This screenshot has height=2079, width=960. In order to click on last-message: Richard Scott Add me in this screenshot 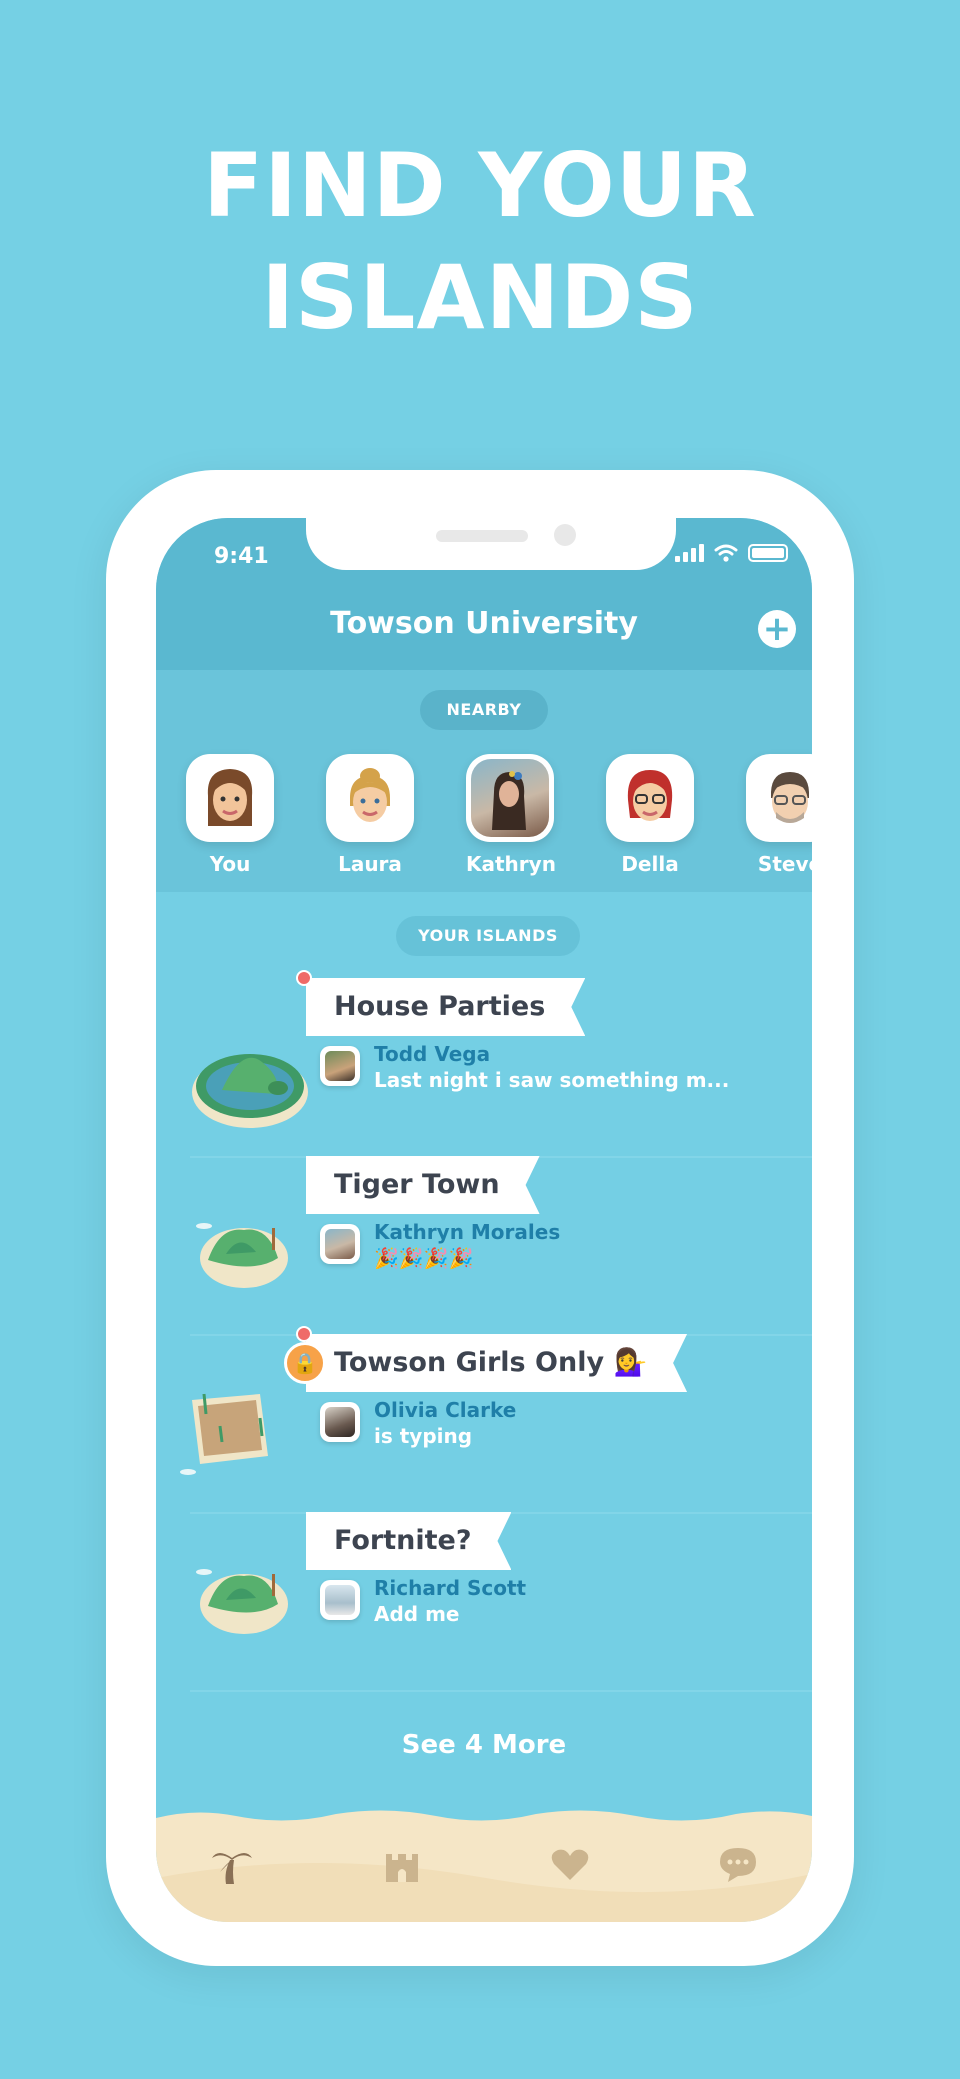, I will do `click(423, 1601)`.